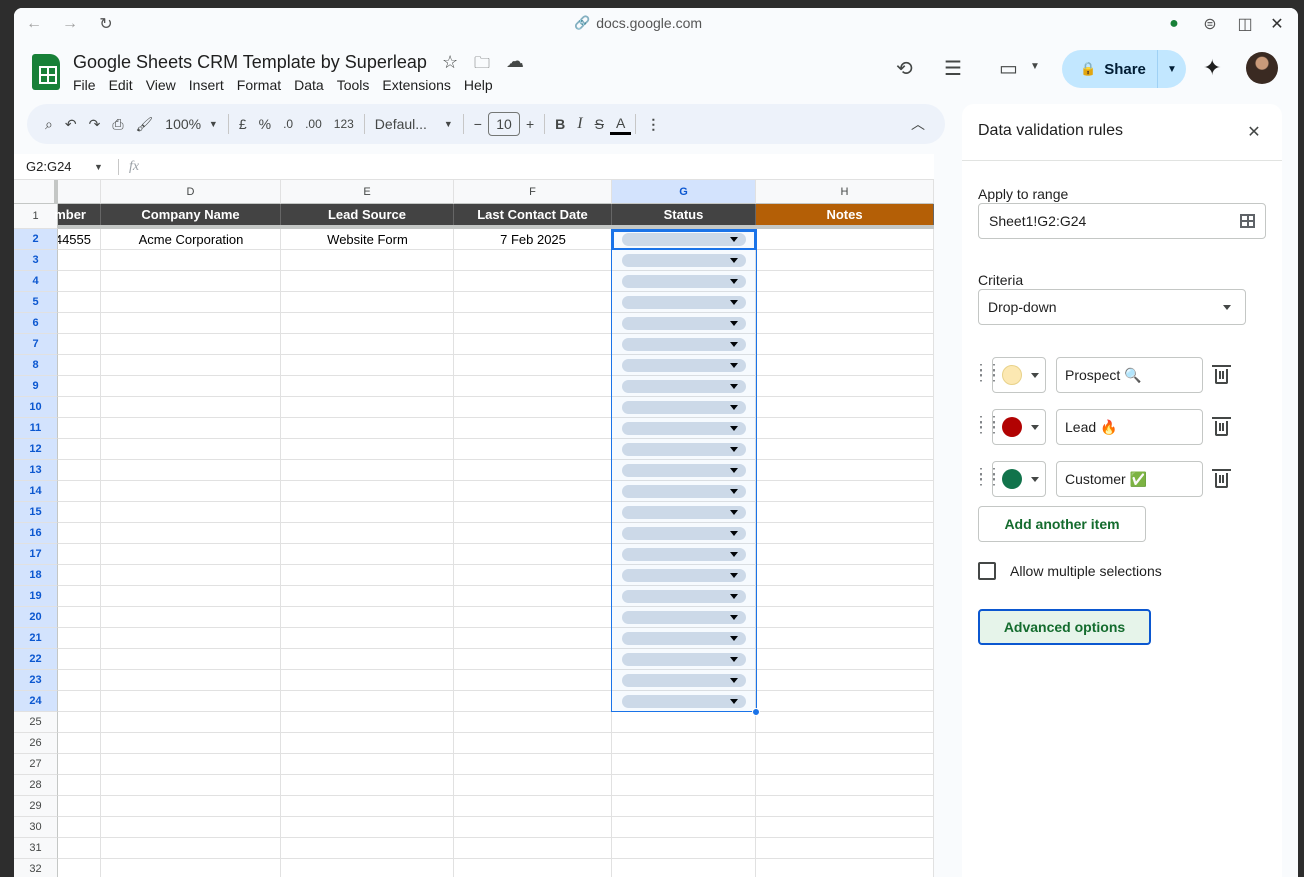  What do you see at coordinates (36, 239) in the screenshot?
I see `row-header: 2` at bounding box center [36, 239].